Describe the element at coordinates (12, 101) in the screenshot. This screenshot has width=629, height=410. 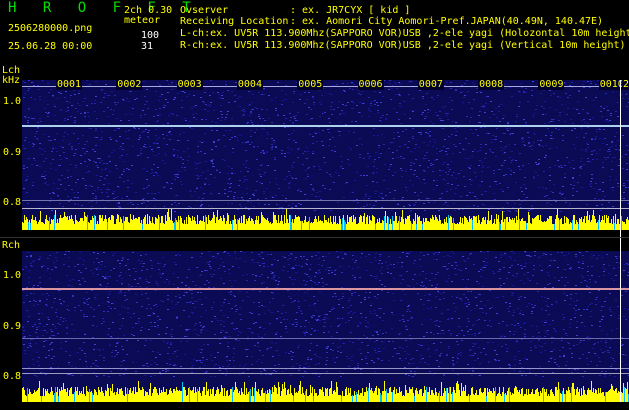
I see `lch-tick-1: 1.0` at that location.